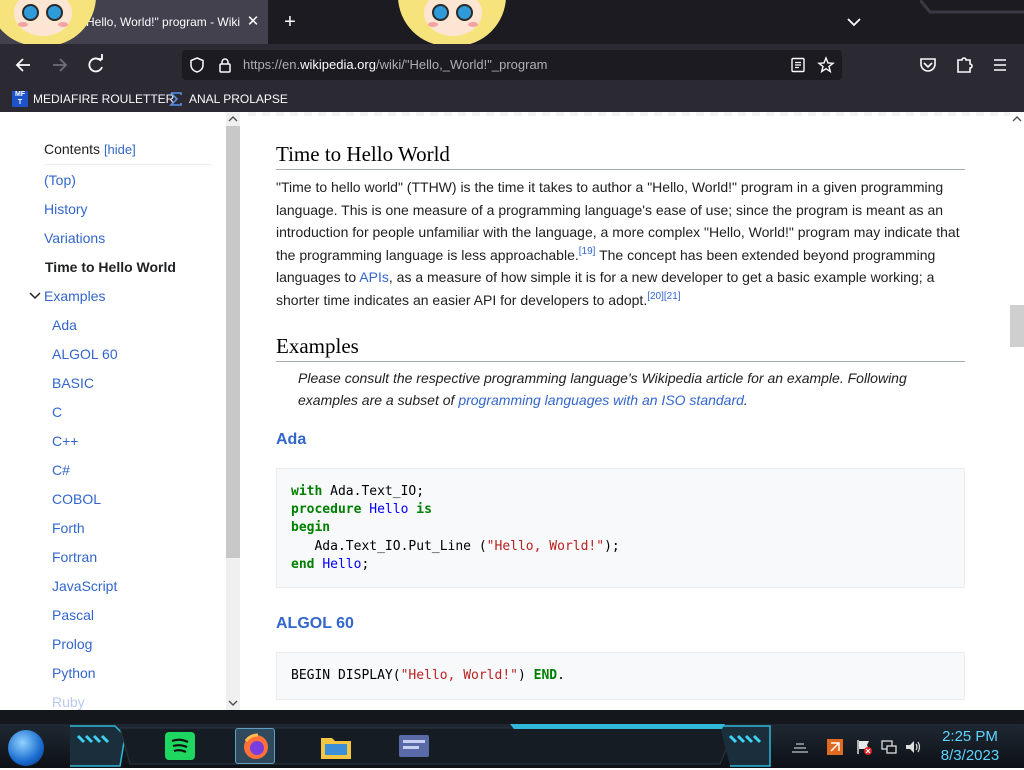 The image size is (1024, 770). I want to click on tab-strip: Hello, World!" program - Wiki ✕ +, so click(512, 23).